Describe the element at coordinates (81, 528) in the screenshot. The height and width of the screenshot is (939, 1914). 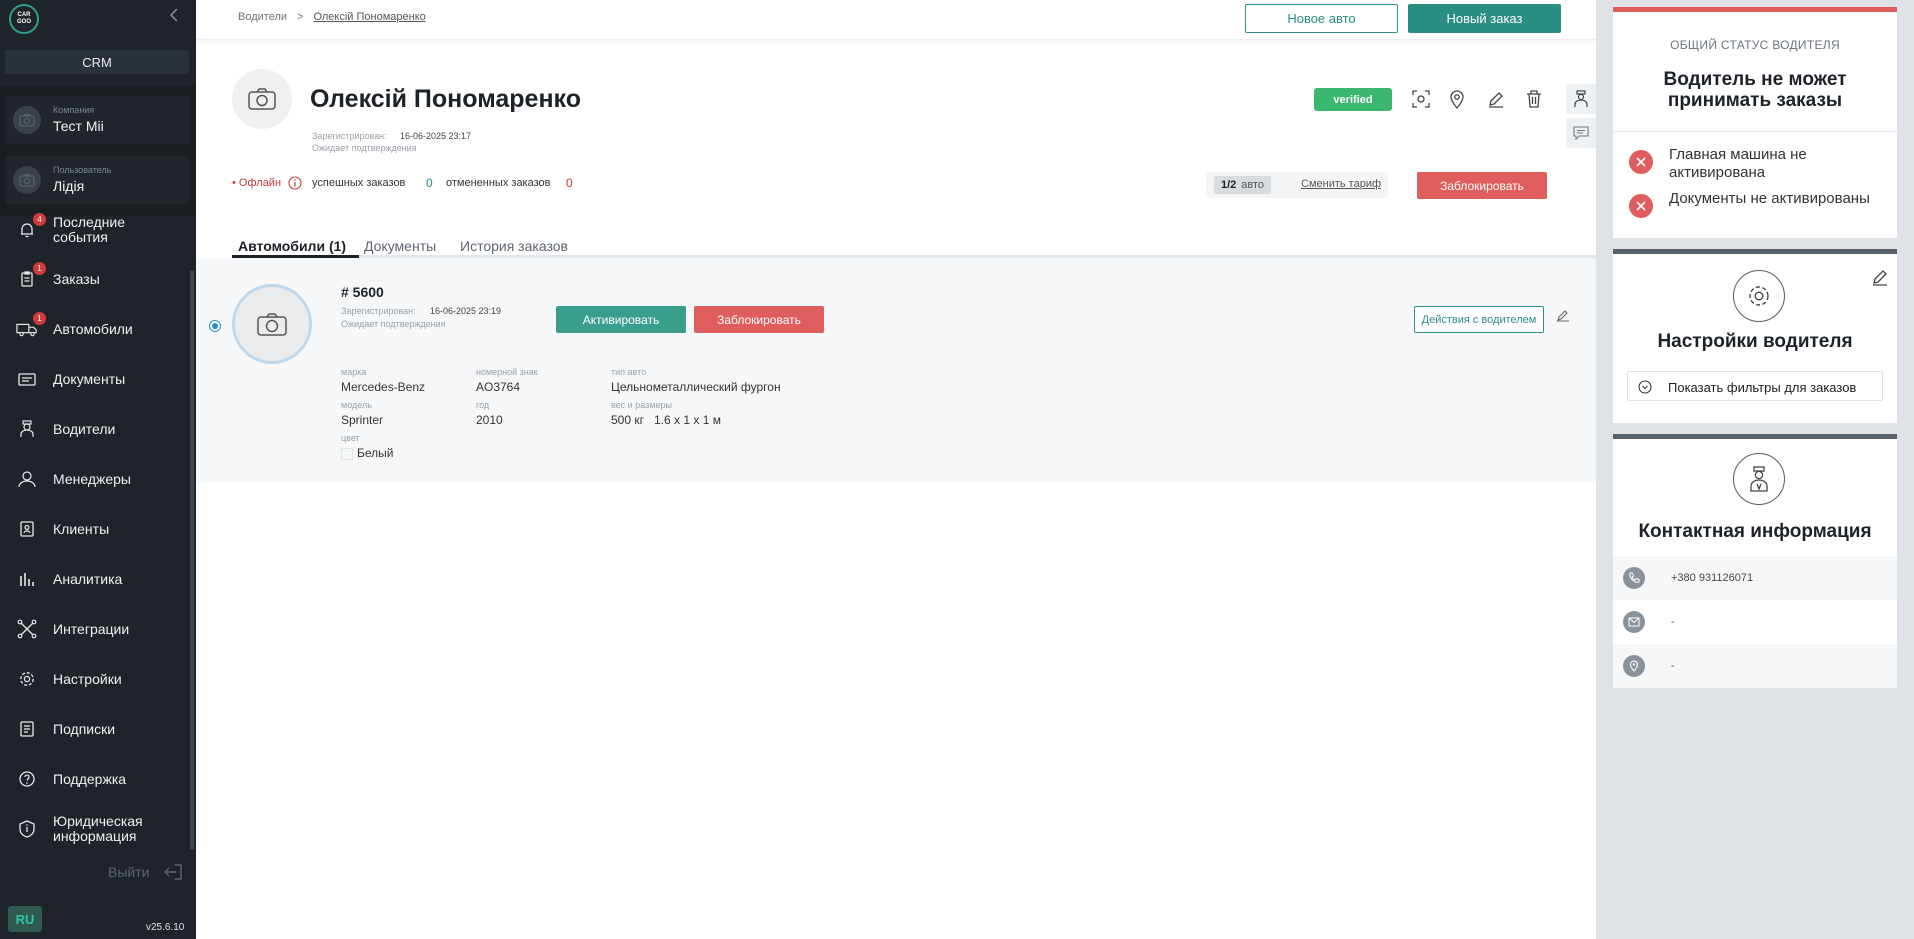
I see `sidebar-item-label: Клиенты` at that location.